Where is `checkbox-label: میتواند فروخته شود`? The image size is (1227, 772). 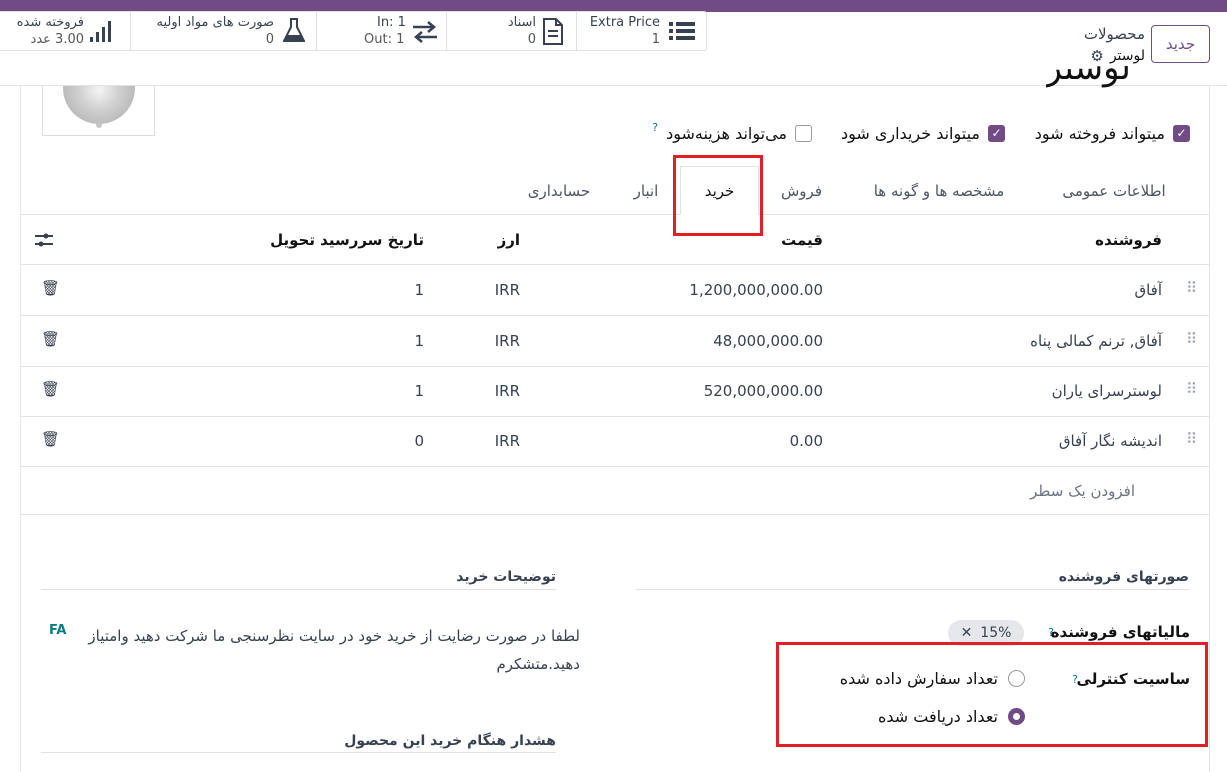 checkbox-label: میتواند فروخته شود is located at coordinates (1099, 133).